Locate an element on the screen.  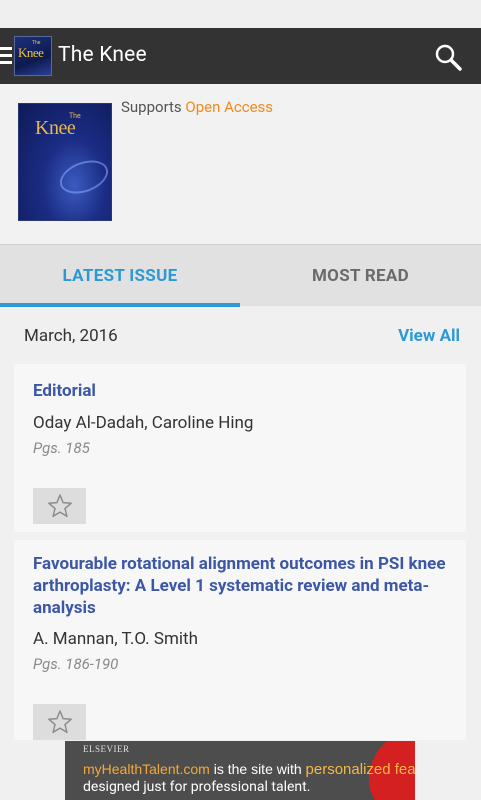
article-authors: Oday Al-Dadah, Caroline Hing is located at coordinates (143, 423).